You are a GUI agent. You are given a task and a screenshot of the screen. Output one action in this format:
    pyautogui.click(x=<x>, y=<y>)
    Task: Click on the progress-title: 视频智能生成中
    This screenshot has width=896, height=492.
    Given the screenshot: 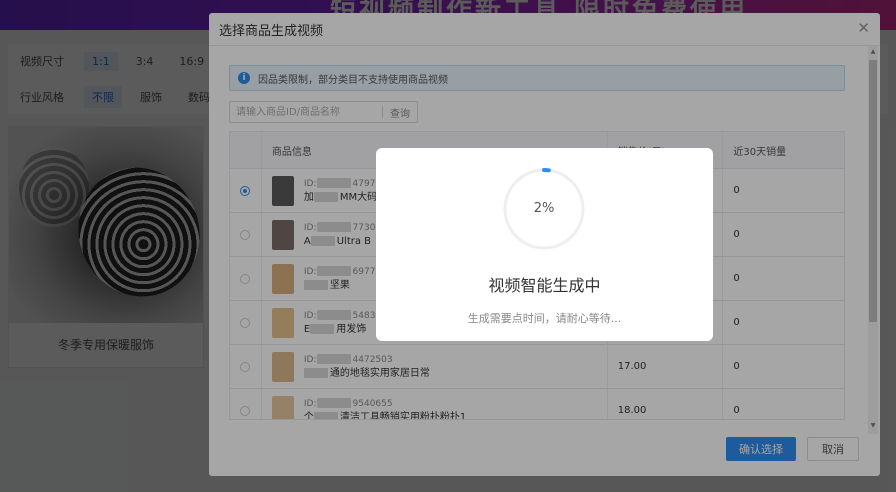 What is the action you would take?
    pyautogui.click(x=544, y=285)
    